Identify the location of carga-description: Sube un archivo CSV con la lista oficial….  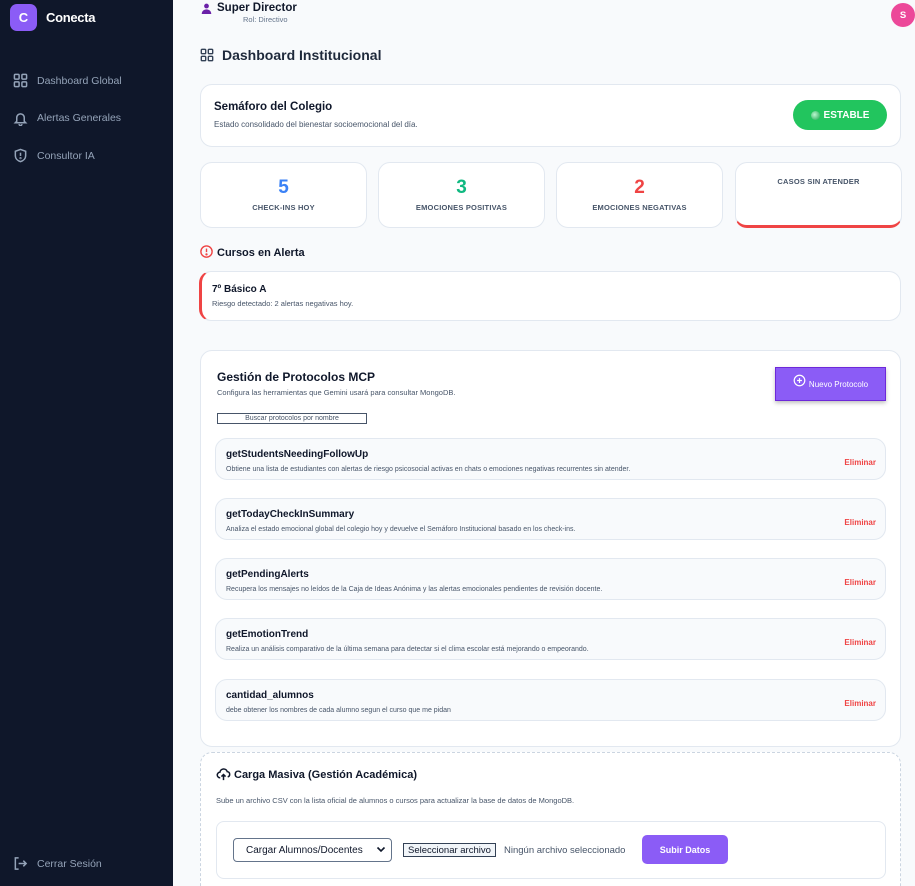
(395, 800).